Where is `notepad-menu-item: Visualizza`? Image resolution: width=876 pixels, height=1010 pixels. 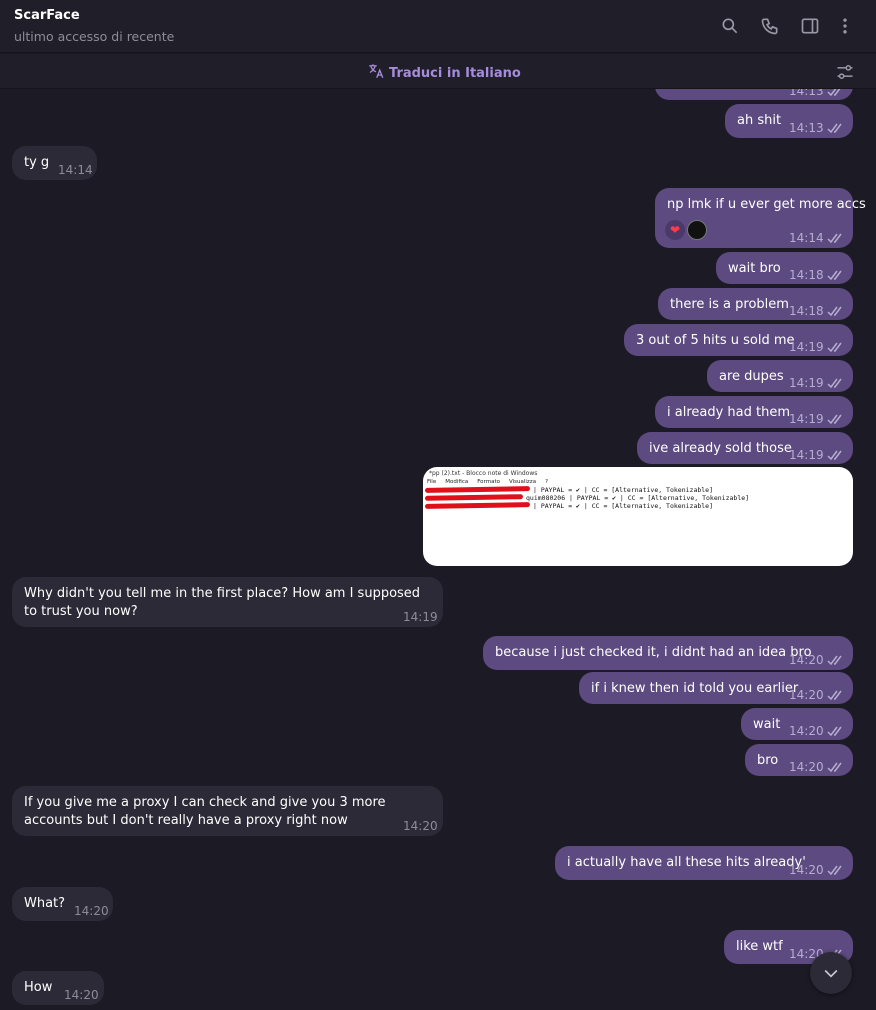
notepad-menu-item: Visualizza is located at coordinates (522, 482).